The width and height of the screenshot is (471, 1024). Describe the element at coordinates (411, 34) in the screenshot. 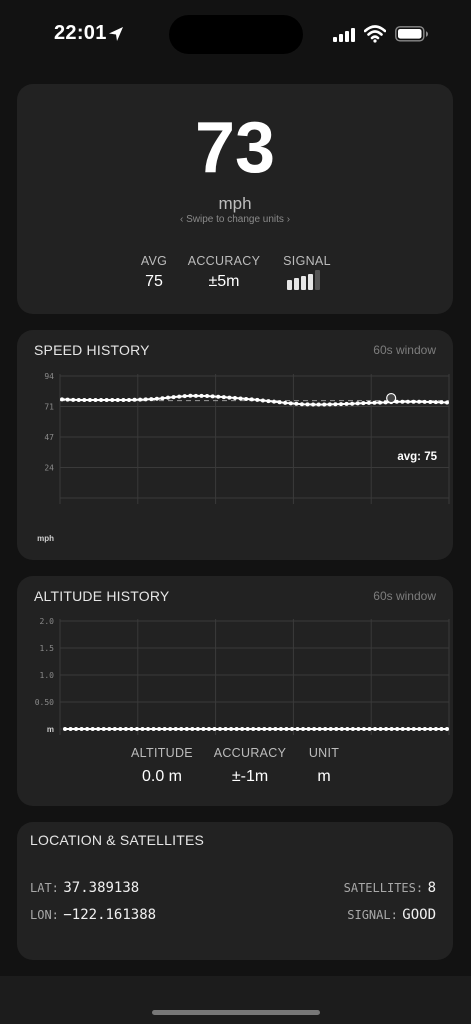

I see `battery-icon` at that location.